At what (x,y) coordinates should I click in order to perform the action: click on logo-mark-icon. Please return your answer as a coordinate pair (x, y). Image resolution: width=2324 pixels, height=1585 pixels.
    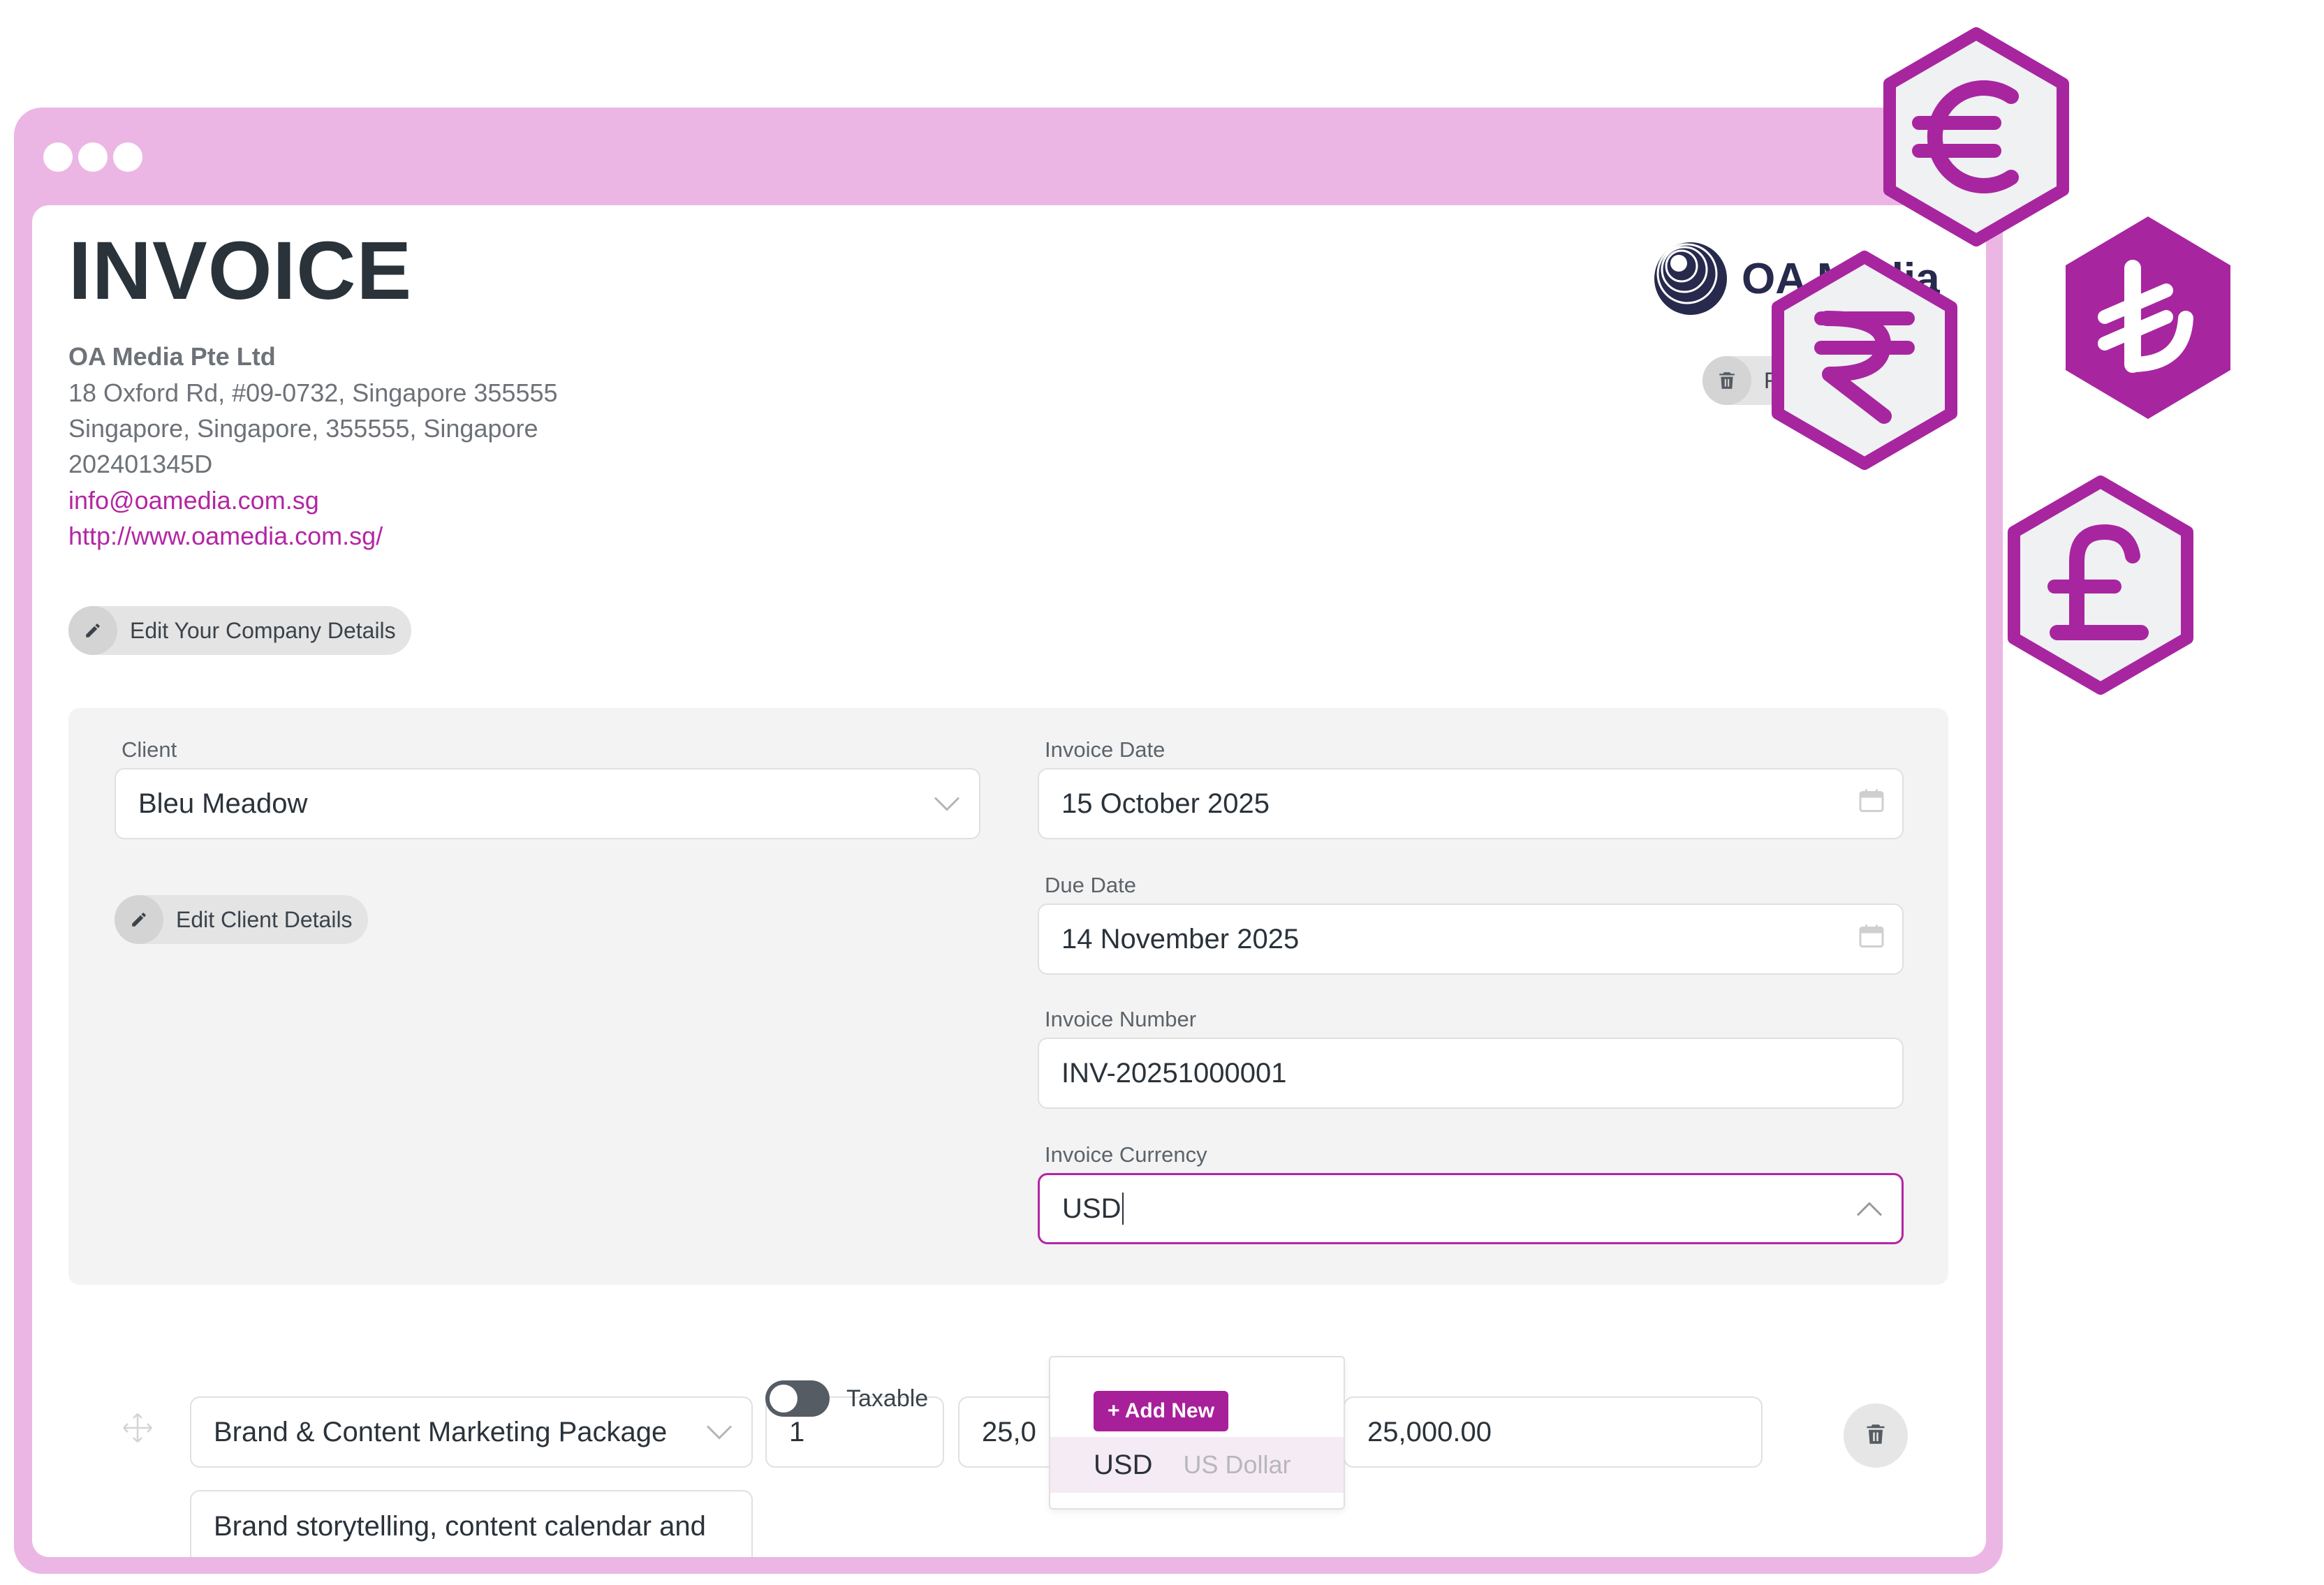
    Looking at the image, I should click on (1690, 278).